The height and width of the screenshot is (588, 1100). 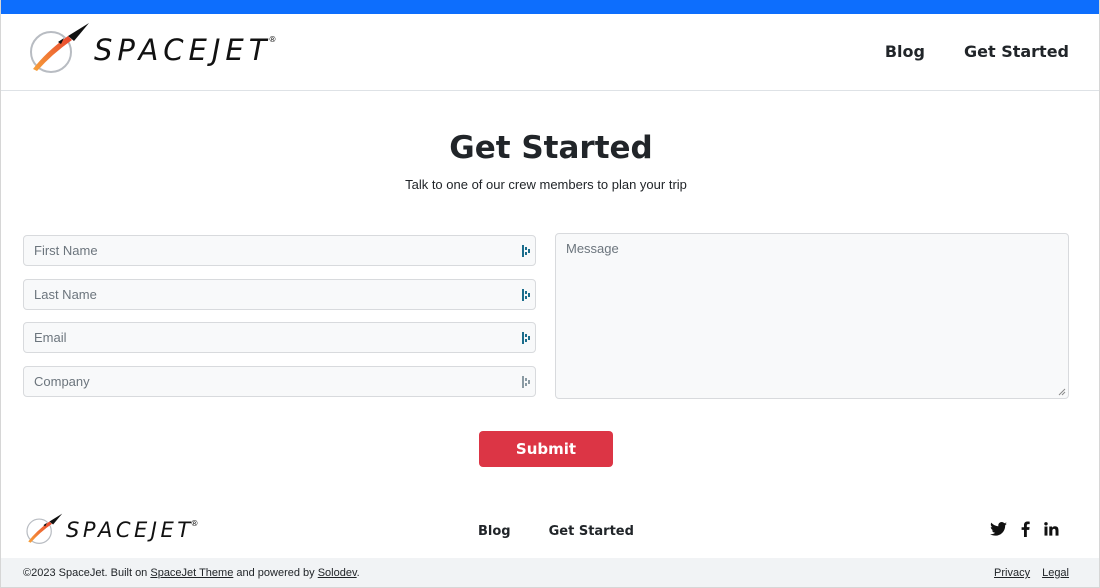 I want to click on twitter-icon, so click(x=998, y=531).